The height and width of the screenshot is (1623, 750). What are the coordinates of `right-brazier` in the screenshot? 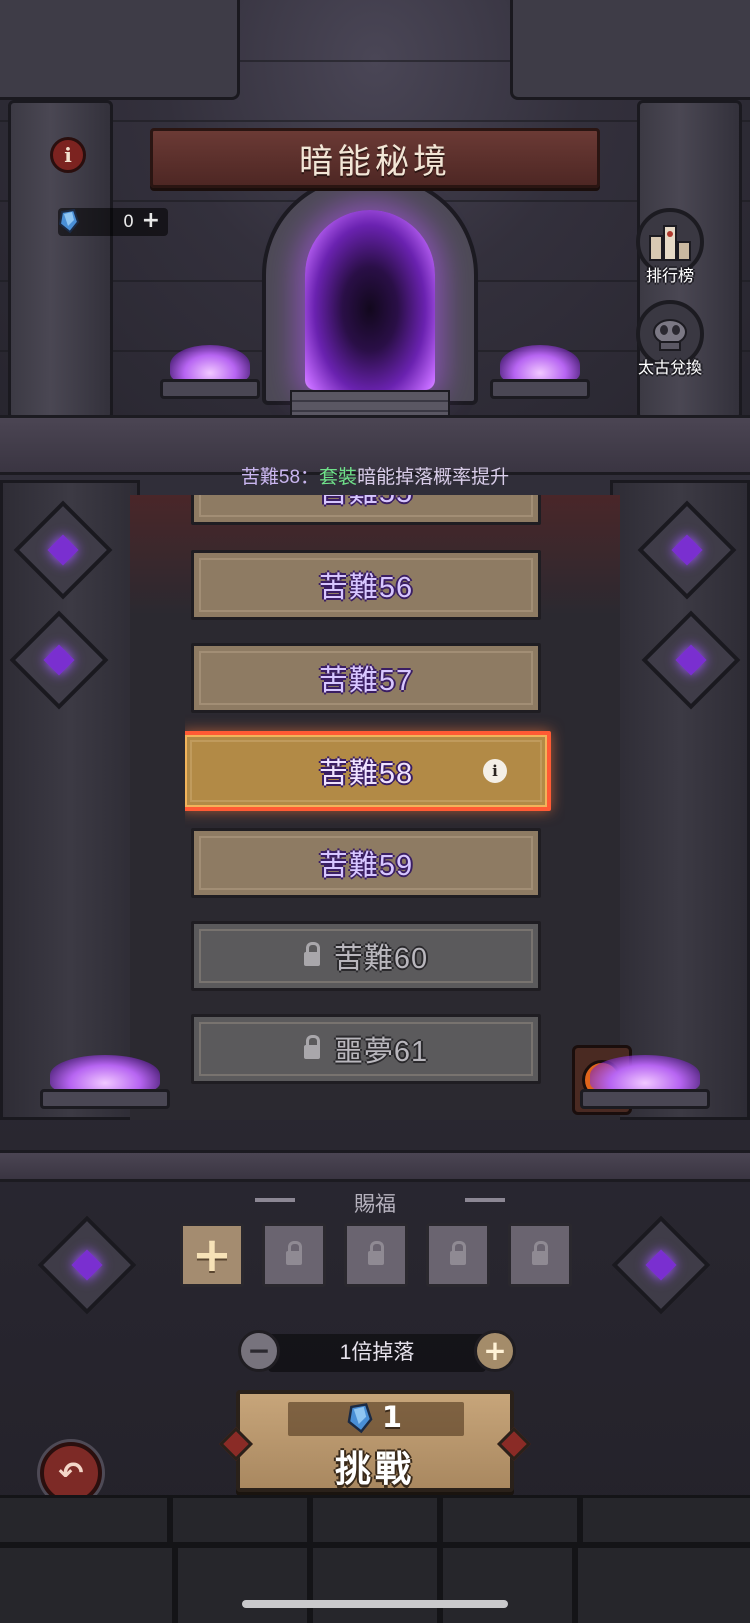 It's located at (540, 372).